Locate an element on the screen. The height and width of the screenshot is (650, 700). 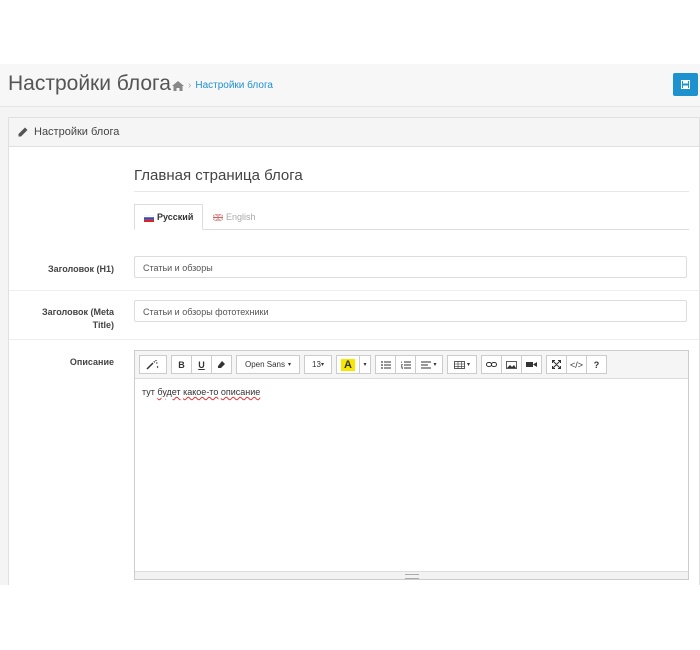
home-icon is located at coordinates (178, 85).